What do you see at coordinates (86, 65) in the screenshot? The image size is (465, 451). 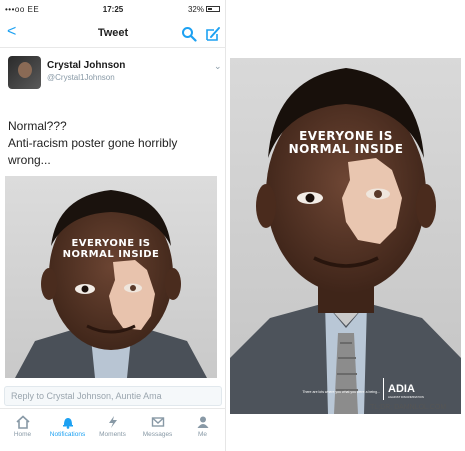 I see `author-name: Crystal Johnson` at bounding box center [86, 65].